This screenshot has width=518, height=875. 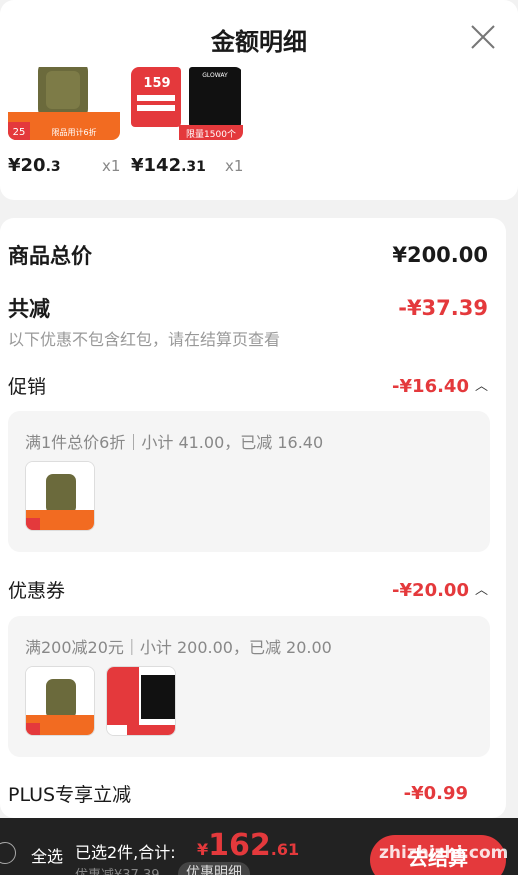 I want to click on promo-product-thumbnail, so click(x=60, y=496).